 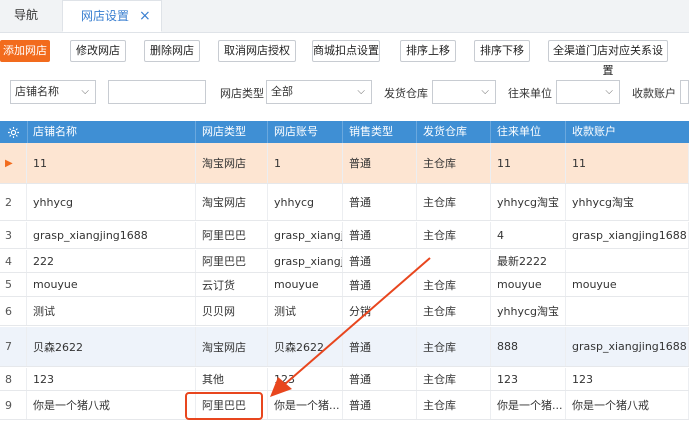 I want to click on cell-sale-type: 分销, so click(x=380, y=311).